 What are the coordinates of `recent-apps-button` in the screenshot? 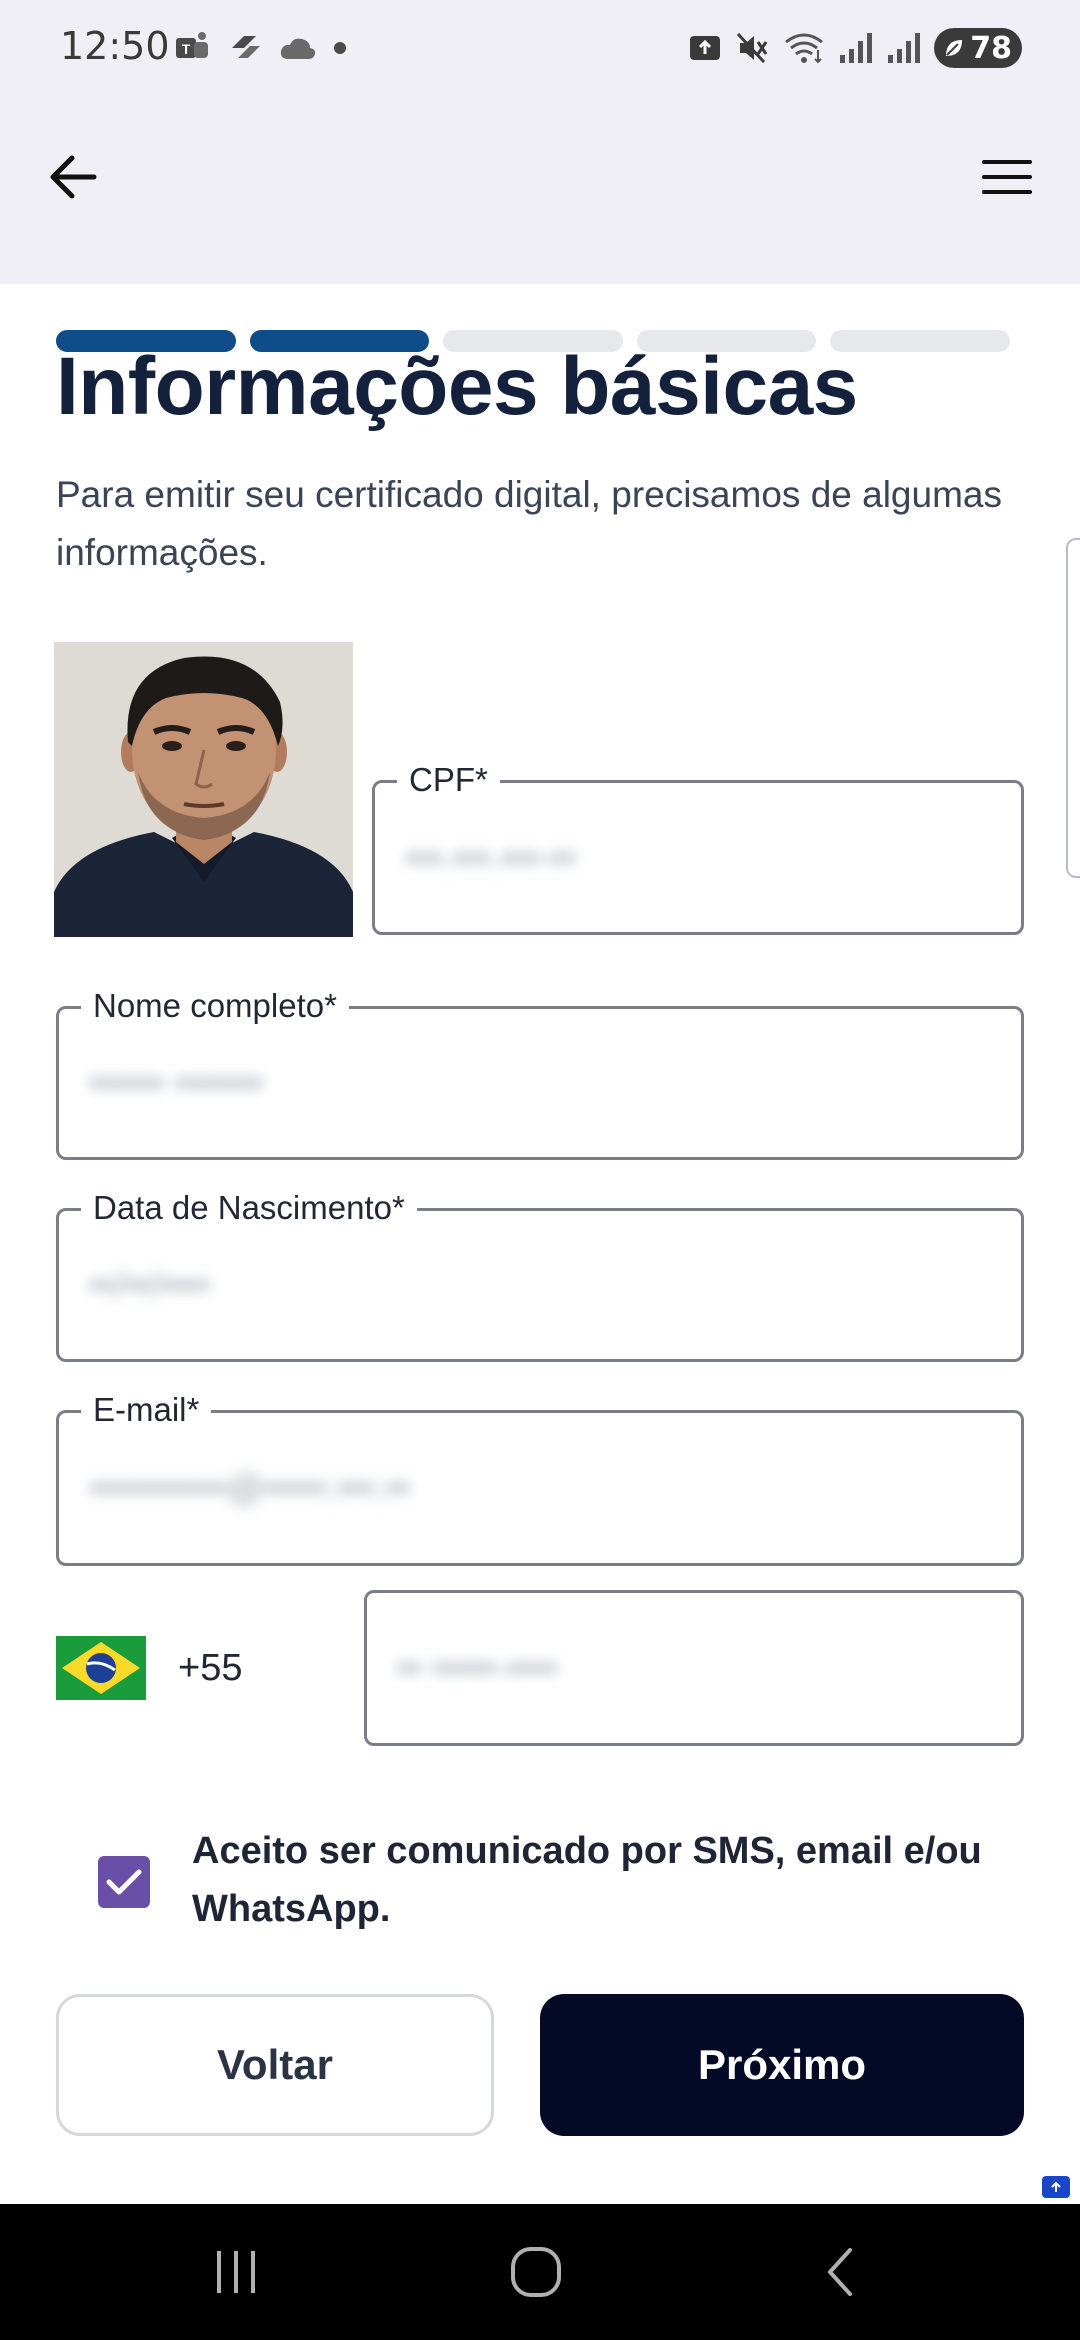 It's located at (236, 2272).